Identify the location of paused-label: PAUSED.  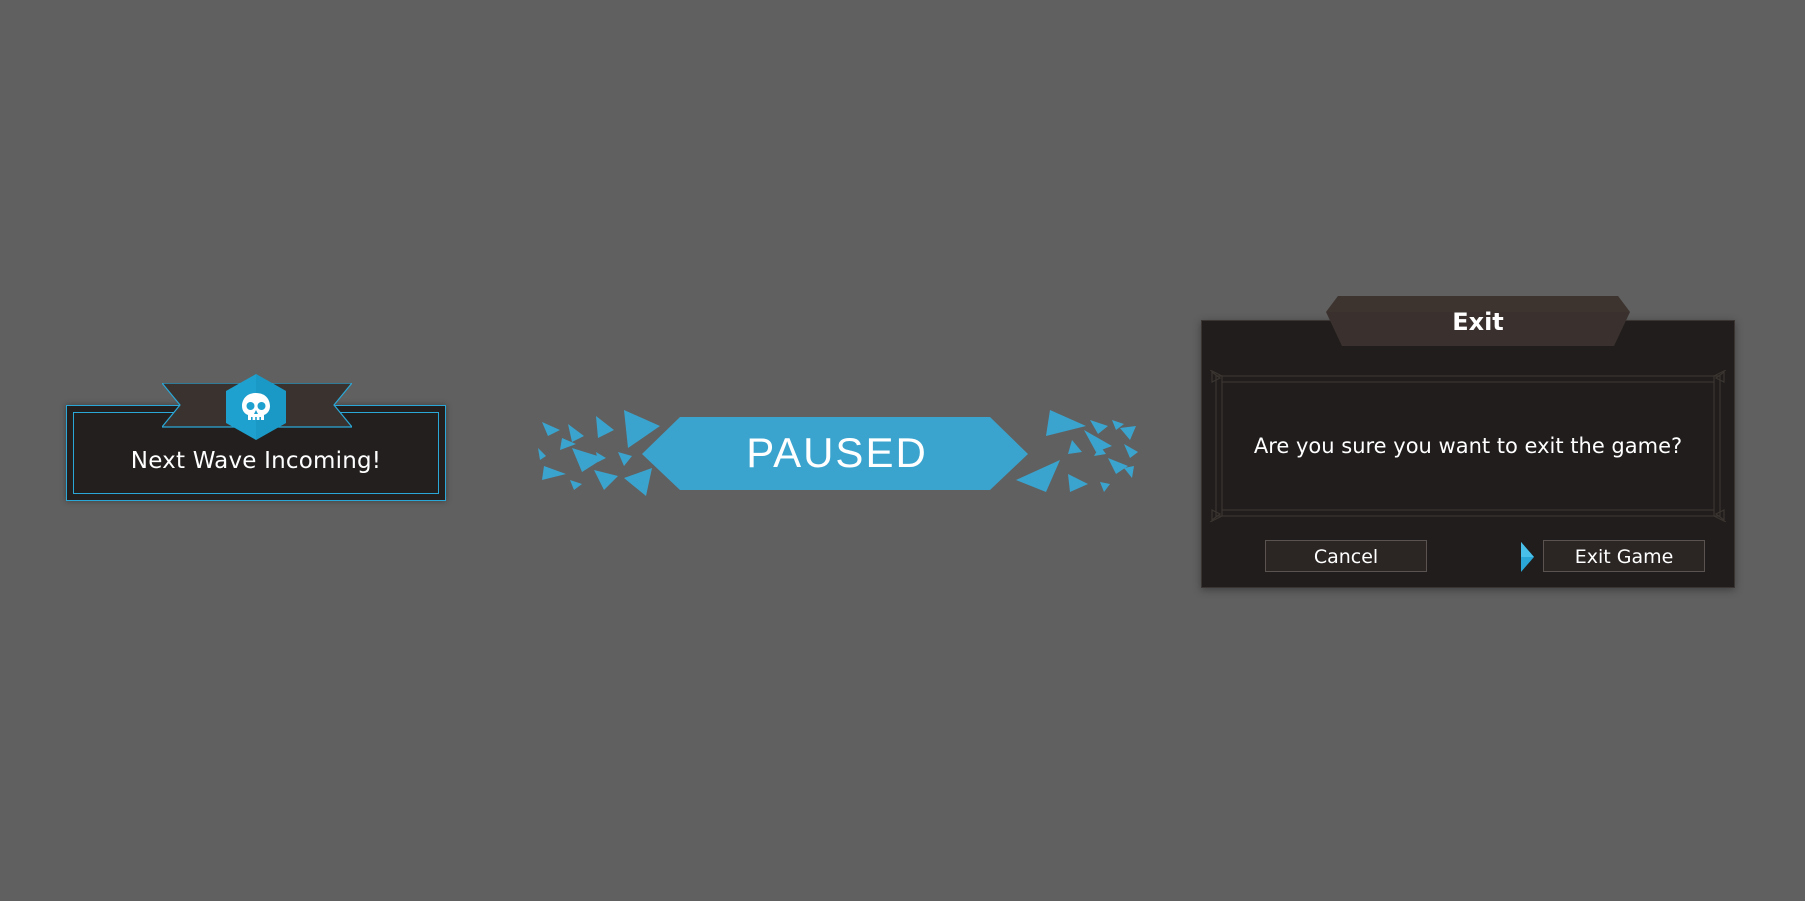
(837, 452).